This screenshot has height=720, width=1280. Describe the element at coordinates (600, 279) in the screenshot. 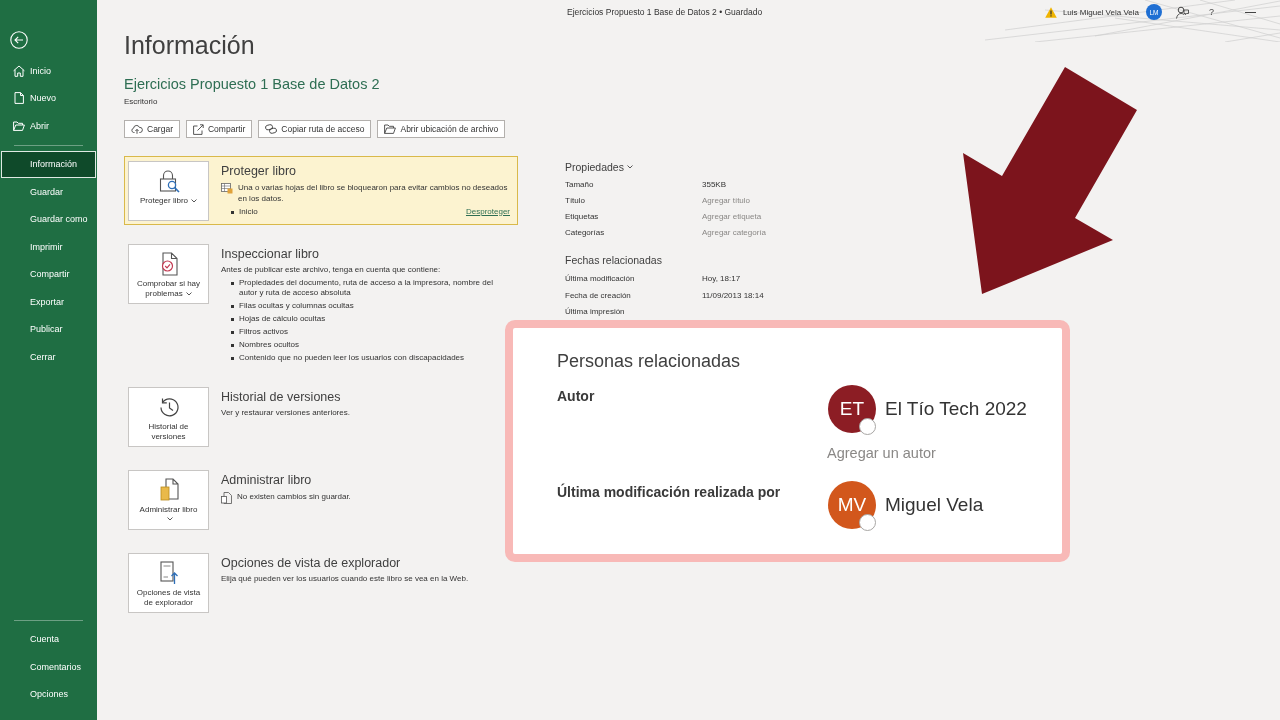

I see `date-label: Última modificación` at that location.